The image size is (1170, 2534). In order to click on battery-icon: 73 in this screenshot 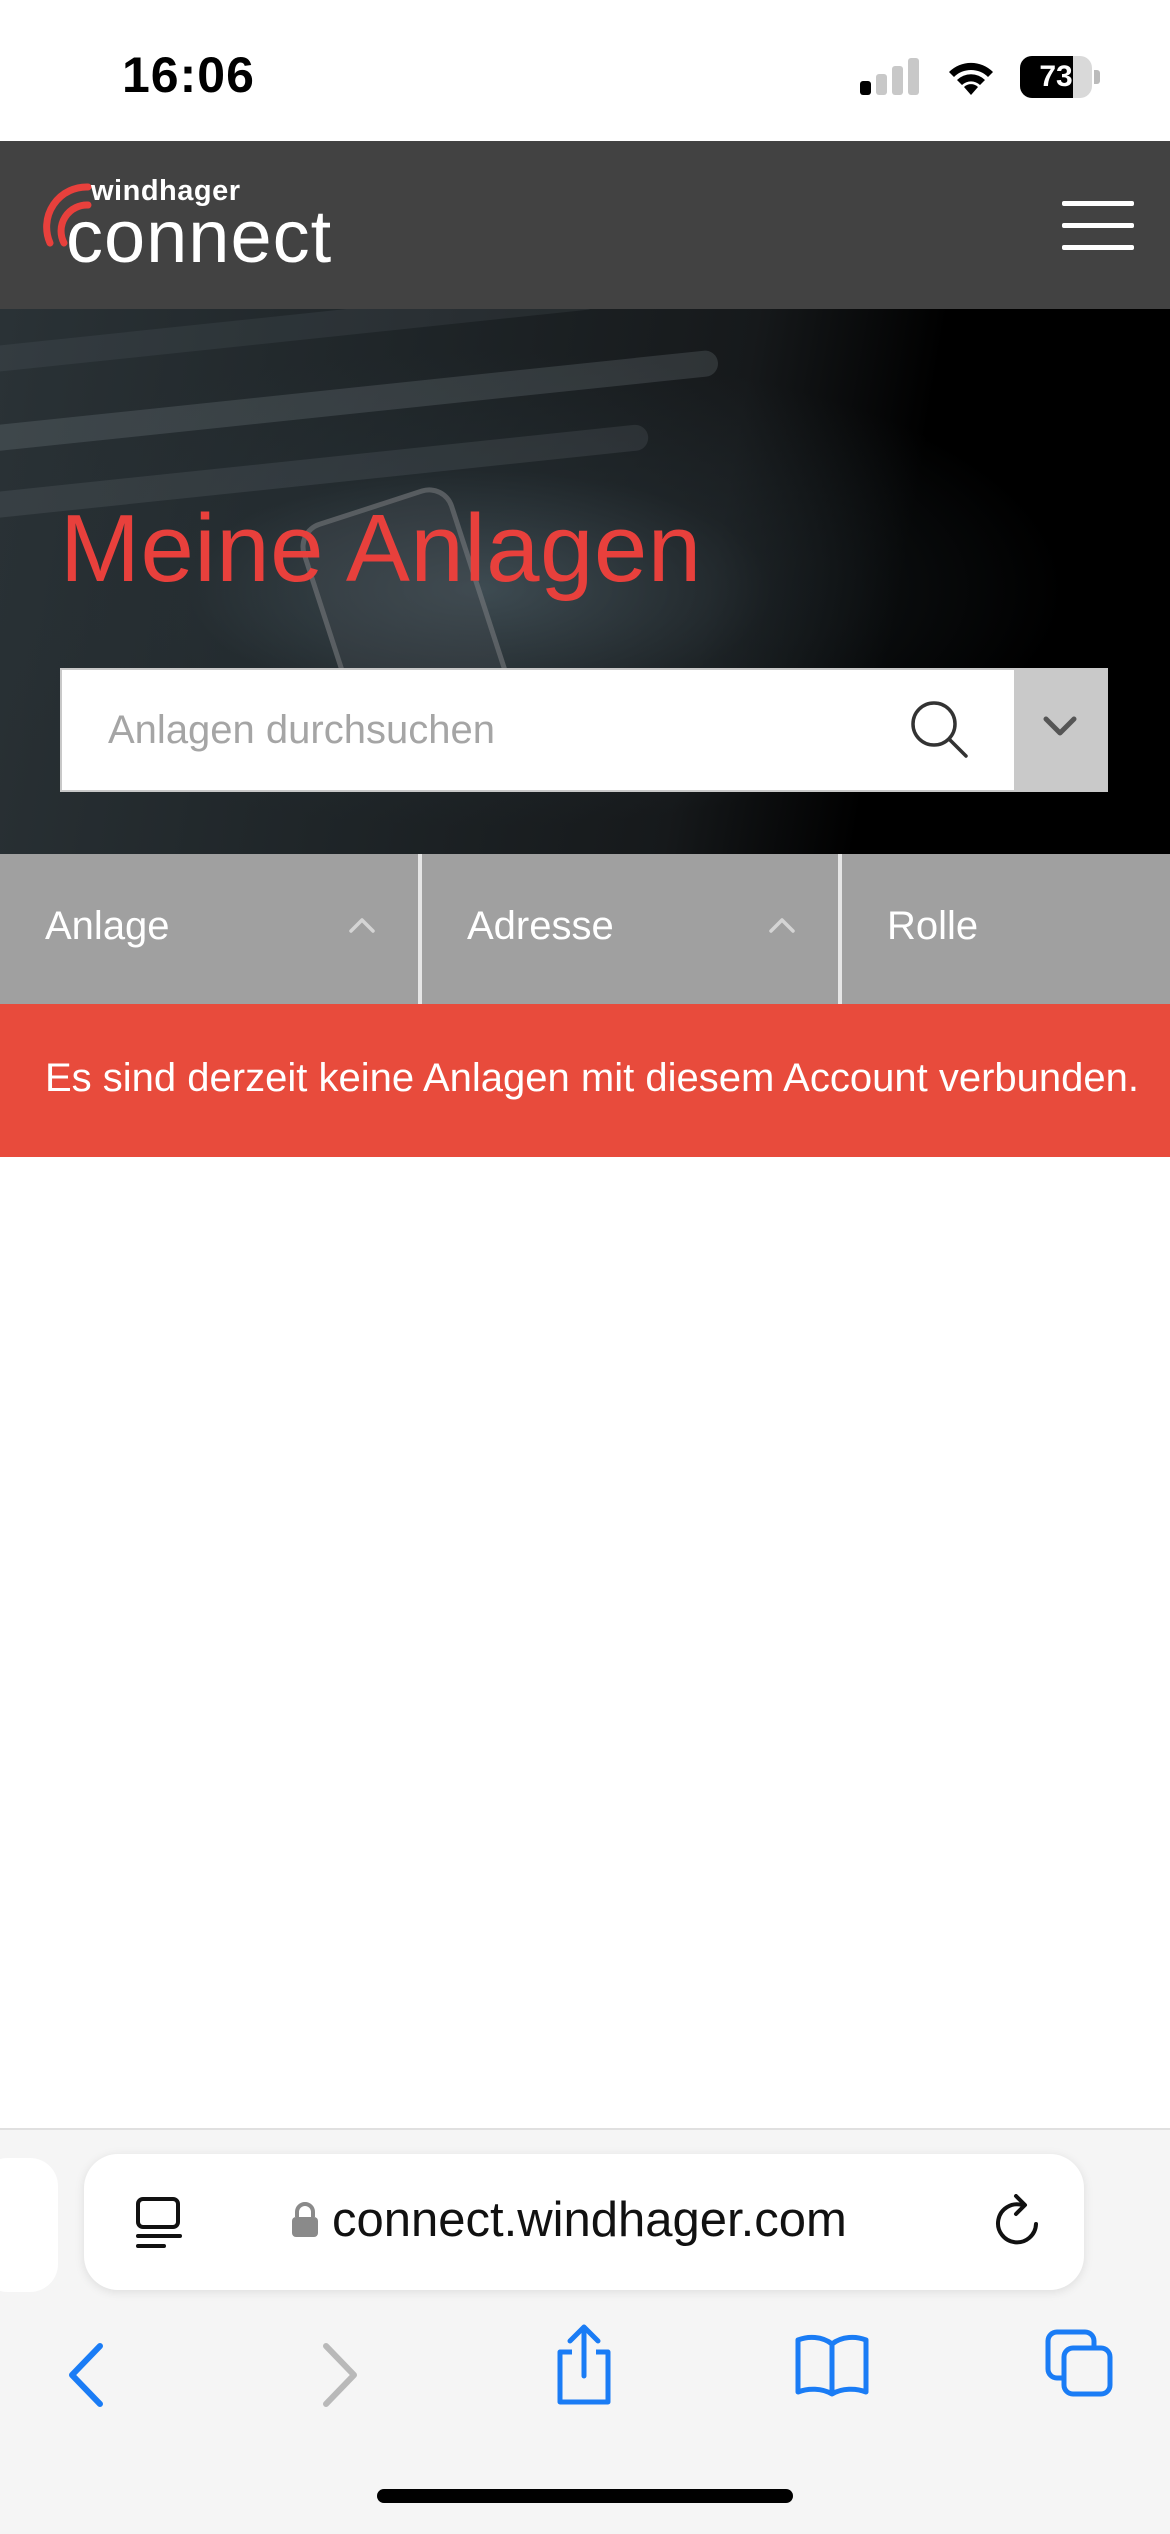, I will do `click(1060, 77)`.